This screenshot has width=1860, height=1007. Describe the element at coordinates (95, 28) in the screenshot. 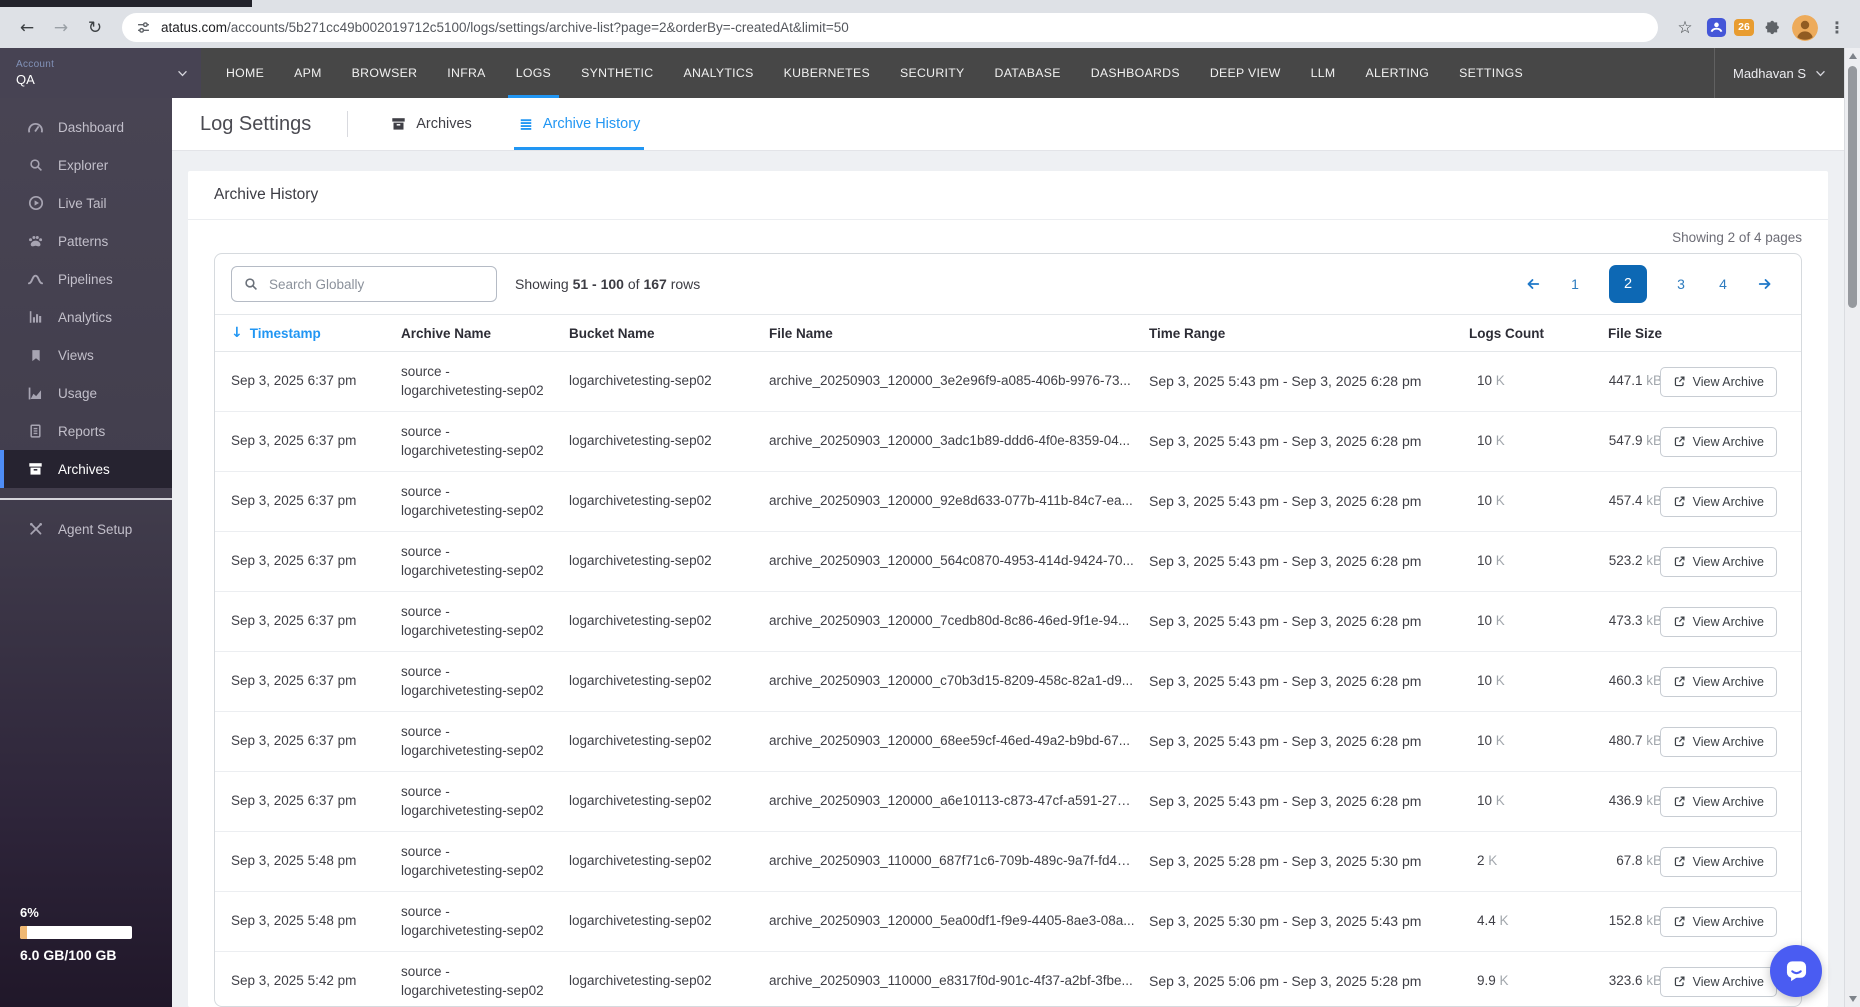

I see `reload-button: ↻` at that location.